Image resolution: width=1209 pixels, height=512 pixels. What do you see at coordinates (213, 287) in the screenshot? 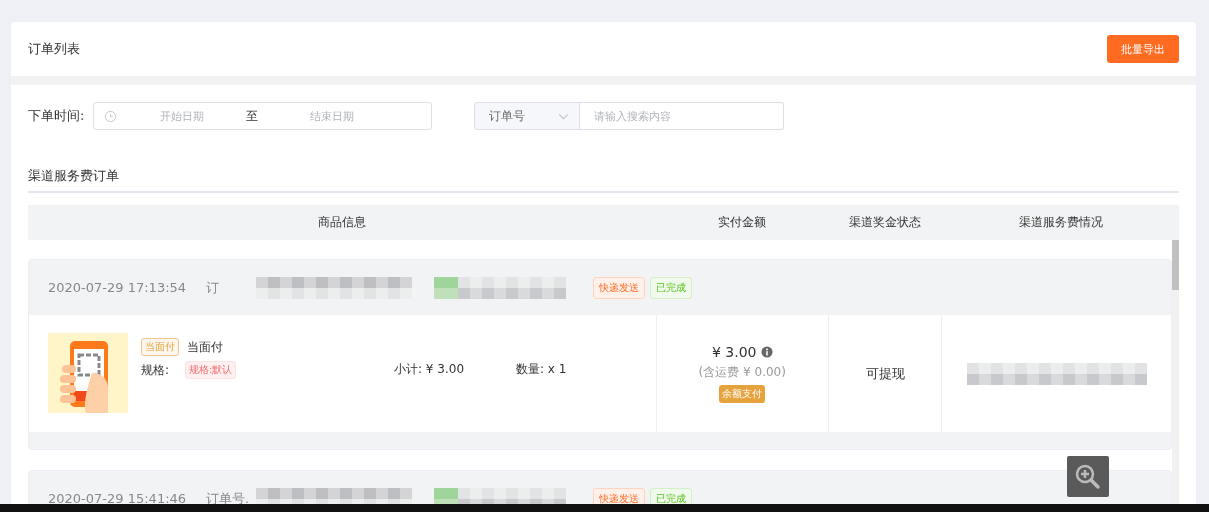
I see `order-number-label: 订` at bounding box center [213, 287].